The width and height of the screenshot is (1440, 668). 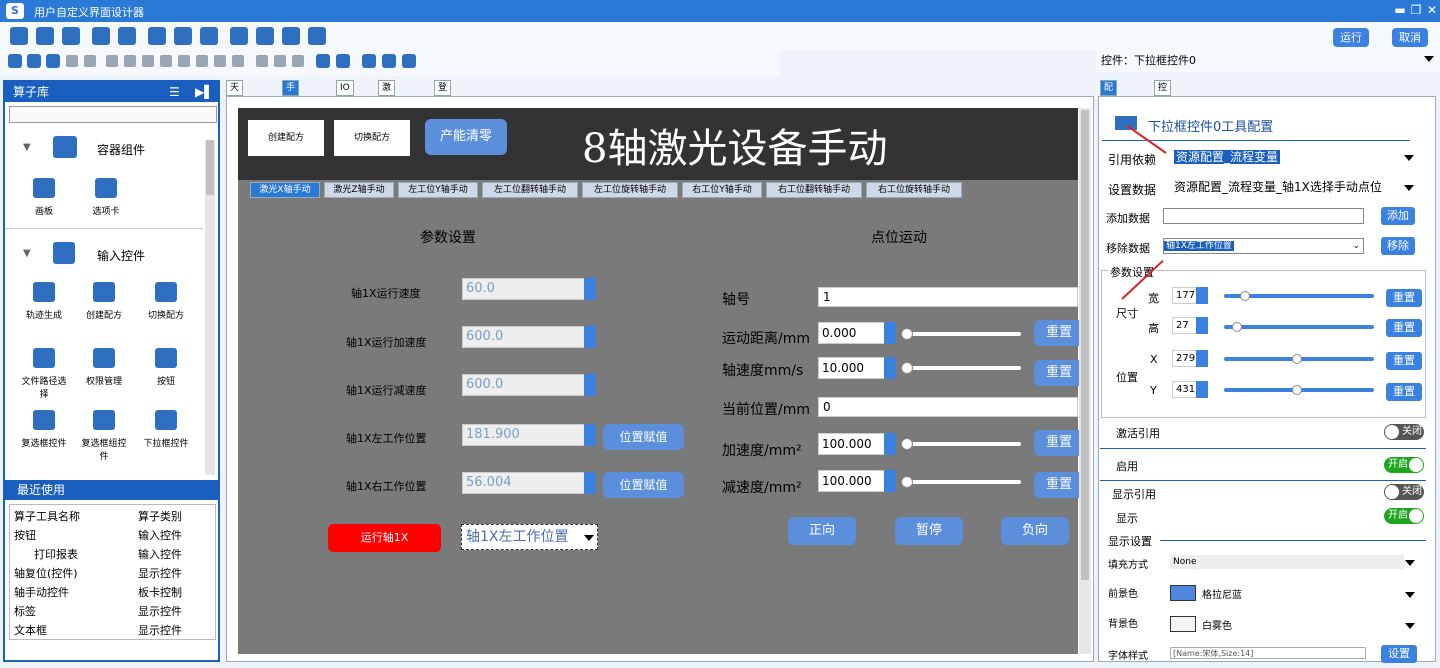 What do you see at coordinates (1263, 216) in the screenshot?
I see `add-input` at bounding box center [1263, 216].